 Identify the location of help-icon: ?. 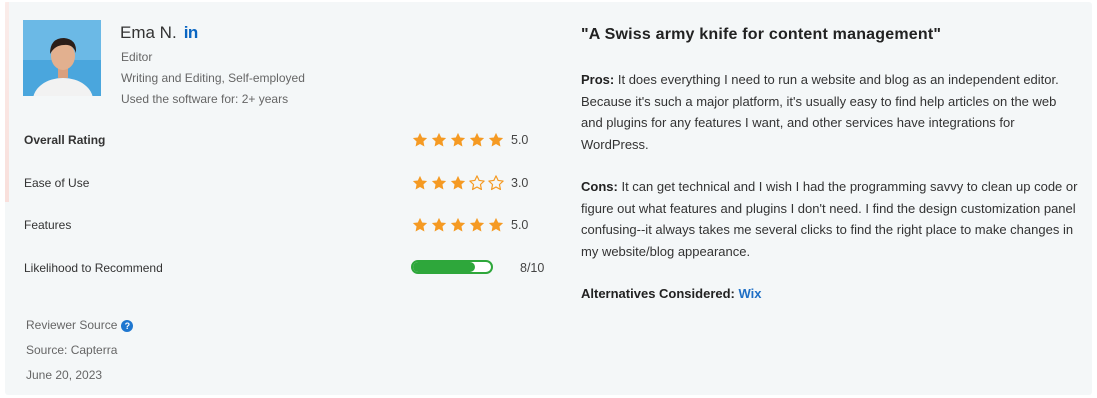
(127, 326).